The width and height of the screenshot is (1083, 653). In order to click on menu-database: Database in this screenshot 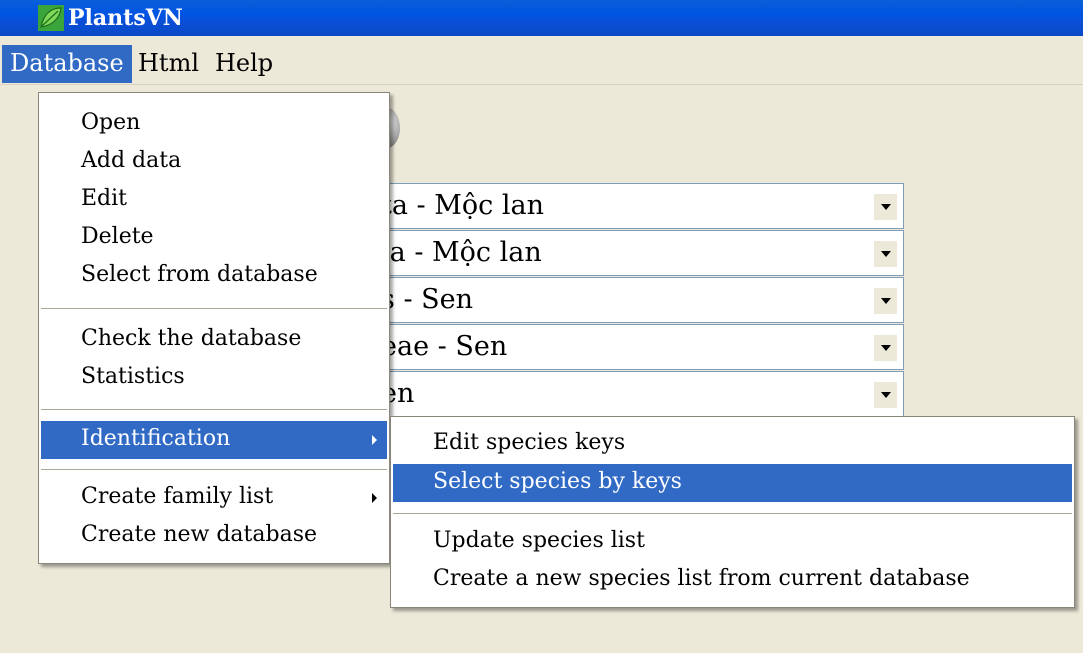, I will do `click(67, 64)`.